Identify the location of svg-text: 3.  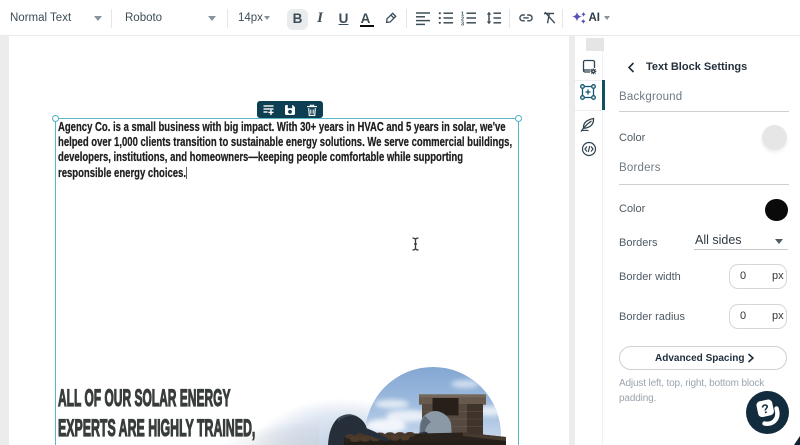
(462, 23).